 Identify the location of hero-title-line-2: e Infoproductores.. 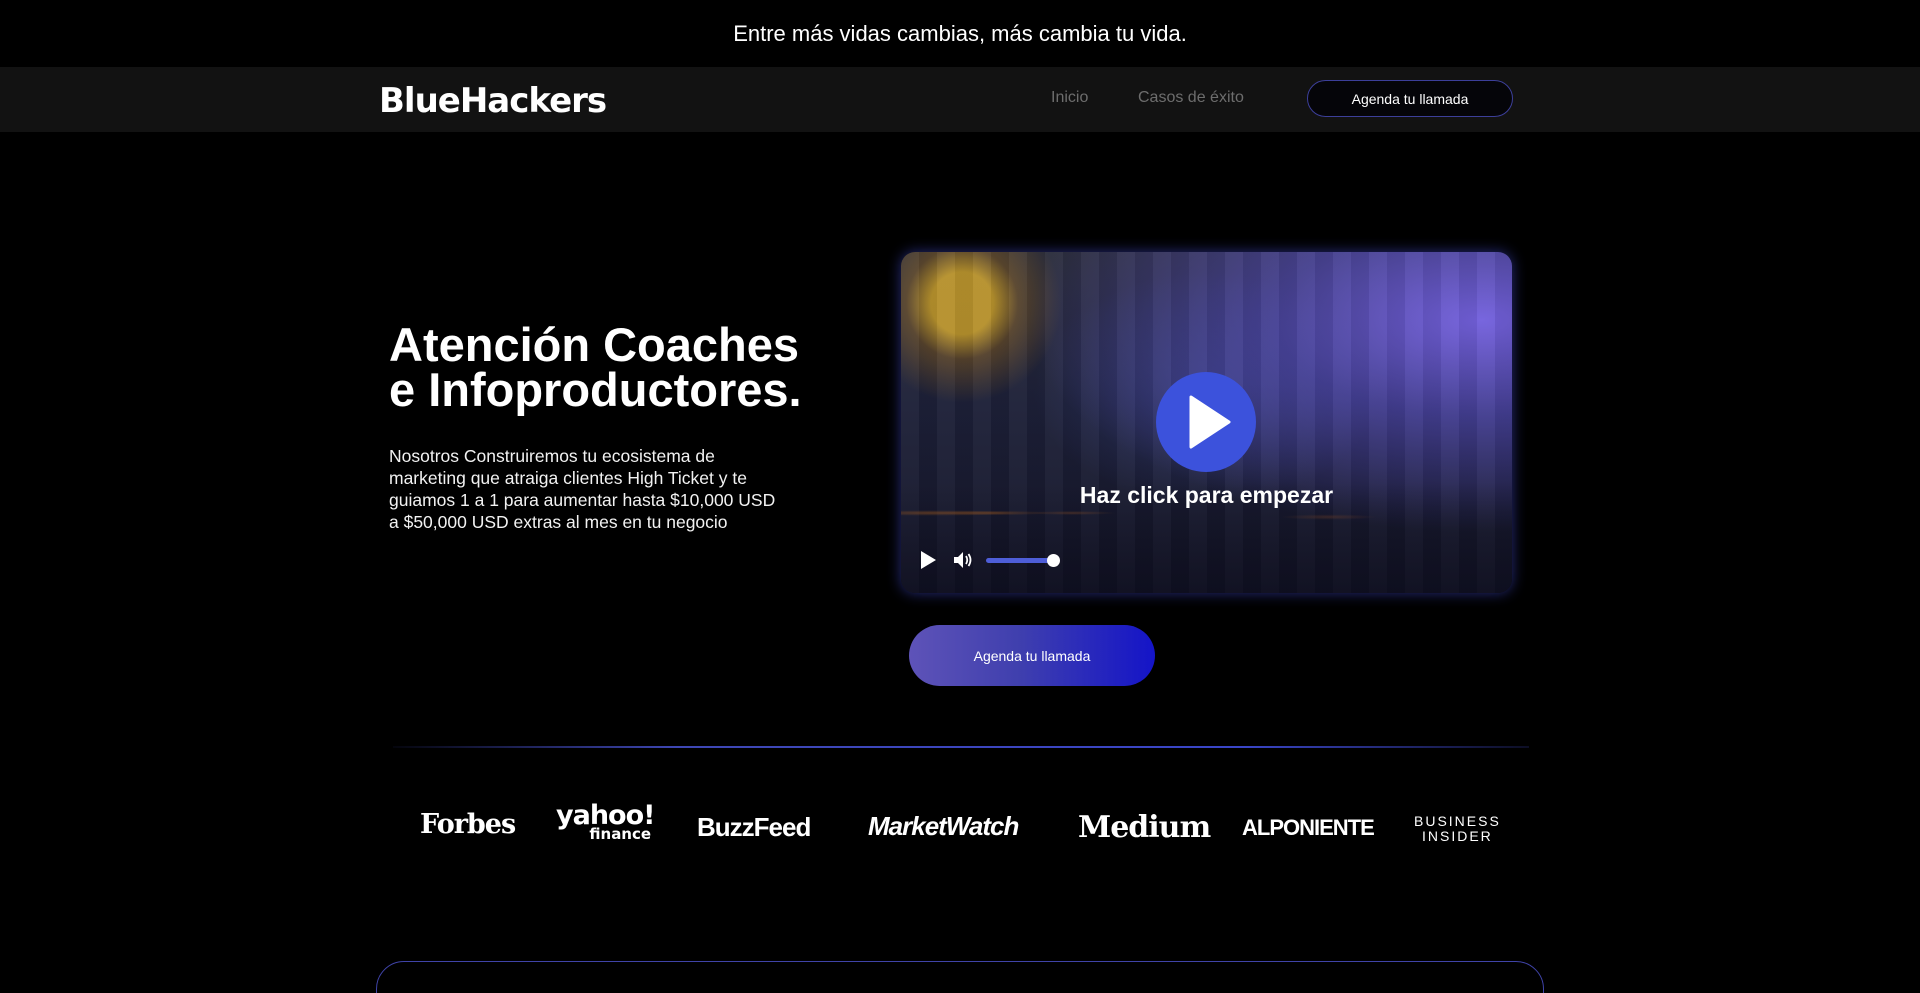
(595, 389).